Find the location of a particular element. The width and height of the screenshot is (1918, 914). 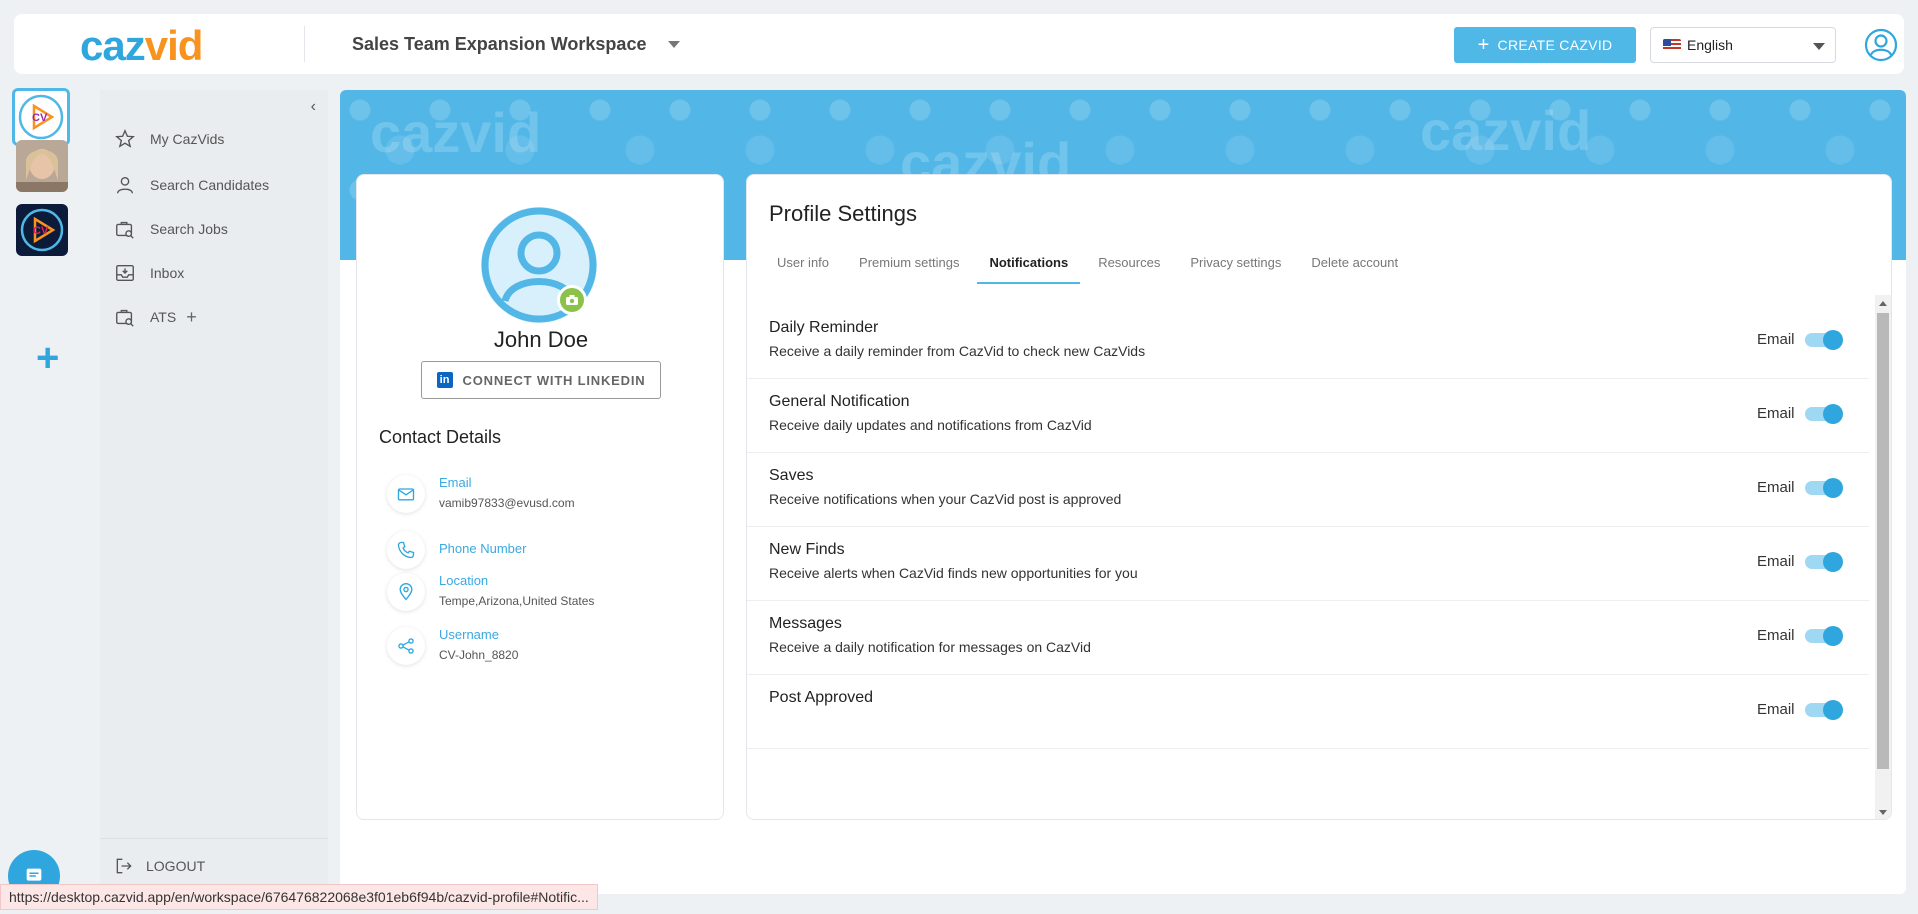

contact-details-title: Contact Details is located at coordinates (440, 437).